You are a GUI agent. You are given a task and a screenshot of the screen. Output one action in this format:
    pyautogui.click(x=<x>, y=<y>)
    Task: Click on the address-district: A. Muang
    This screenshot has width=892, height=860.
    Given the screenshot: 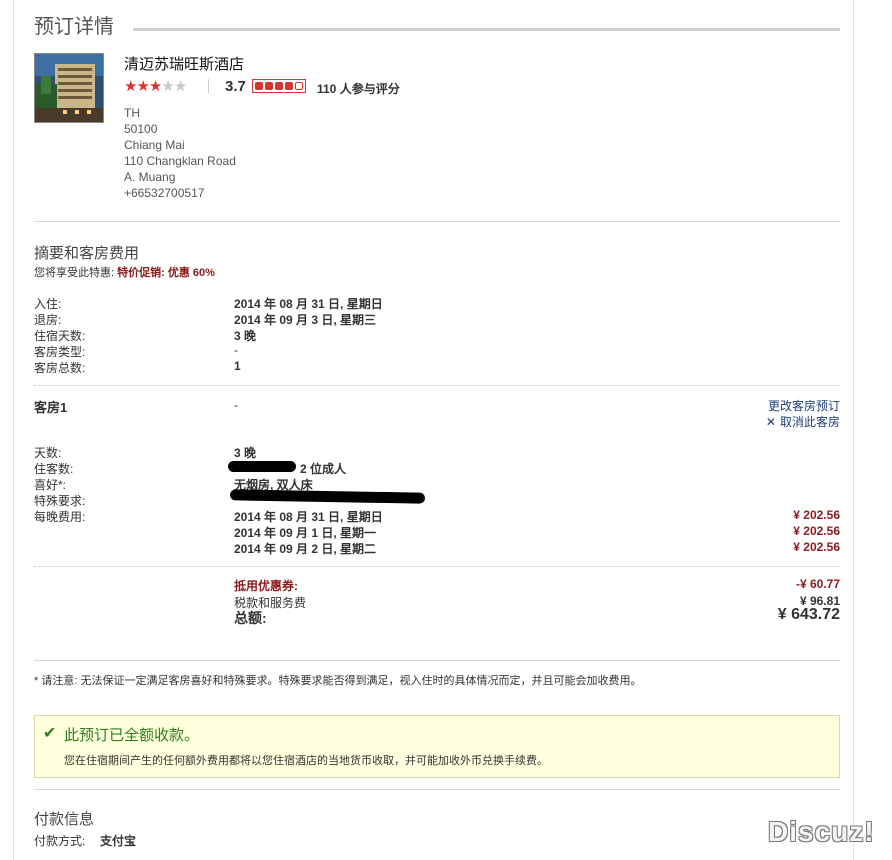 What is the action you would take?
    pyautogui.click(x=150, y=177)
    